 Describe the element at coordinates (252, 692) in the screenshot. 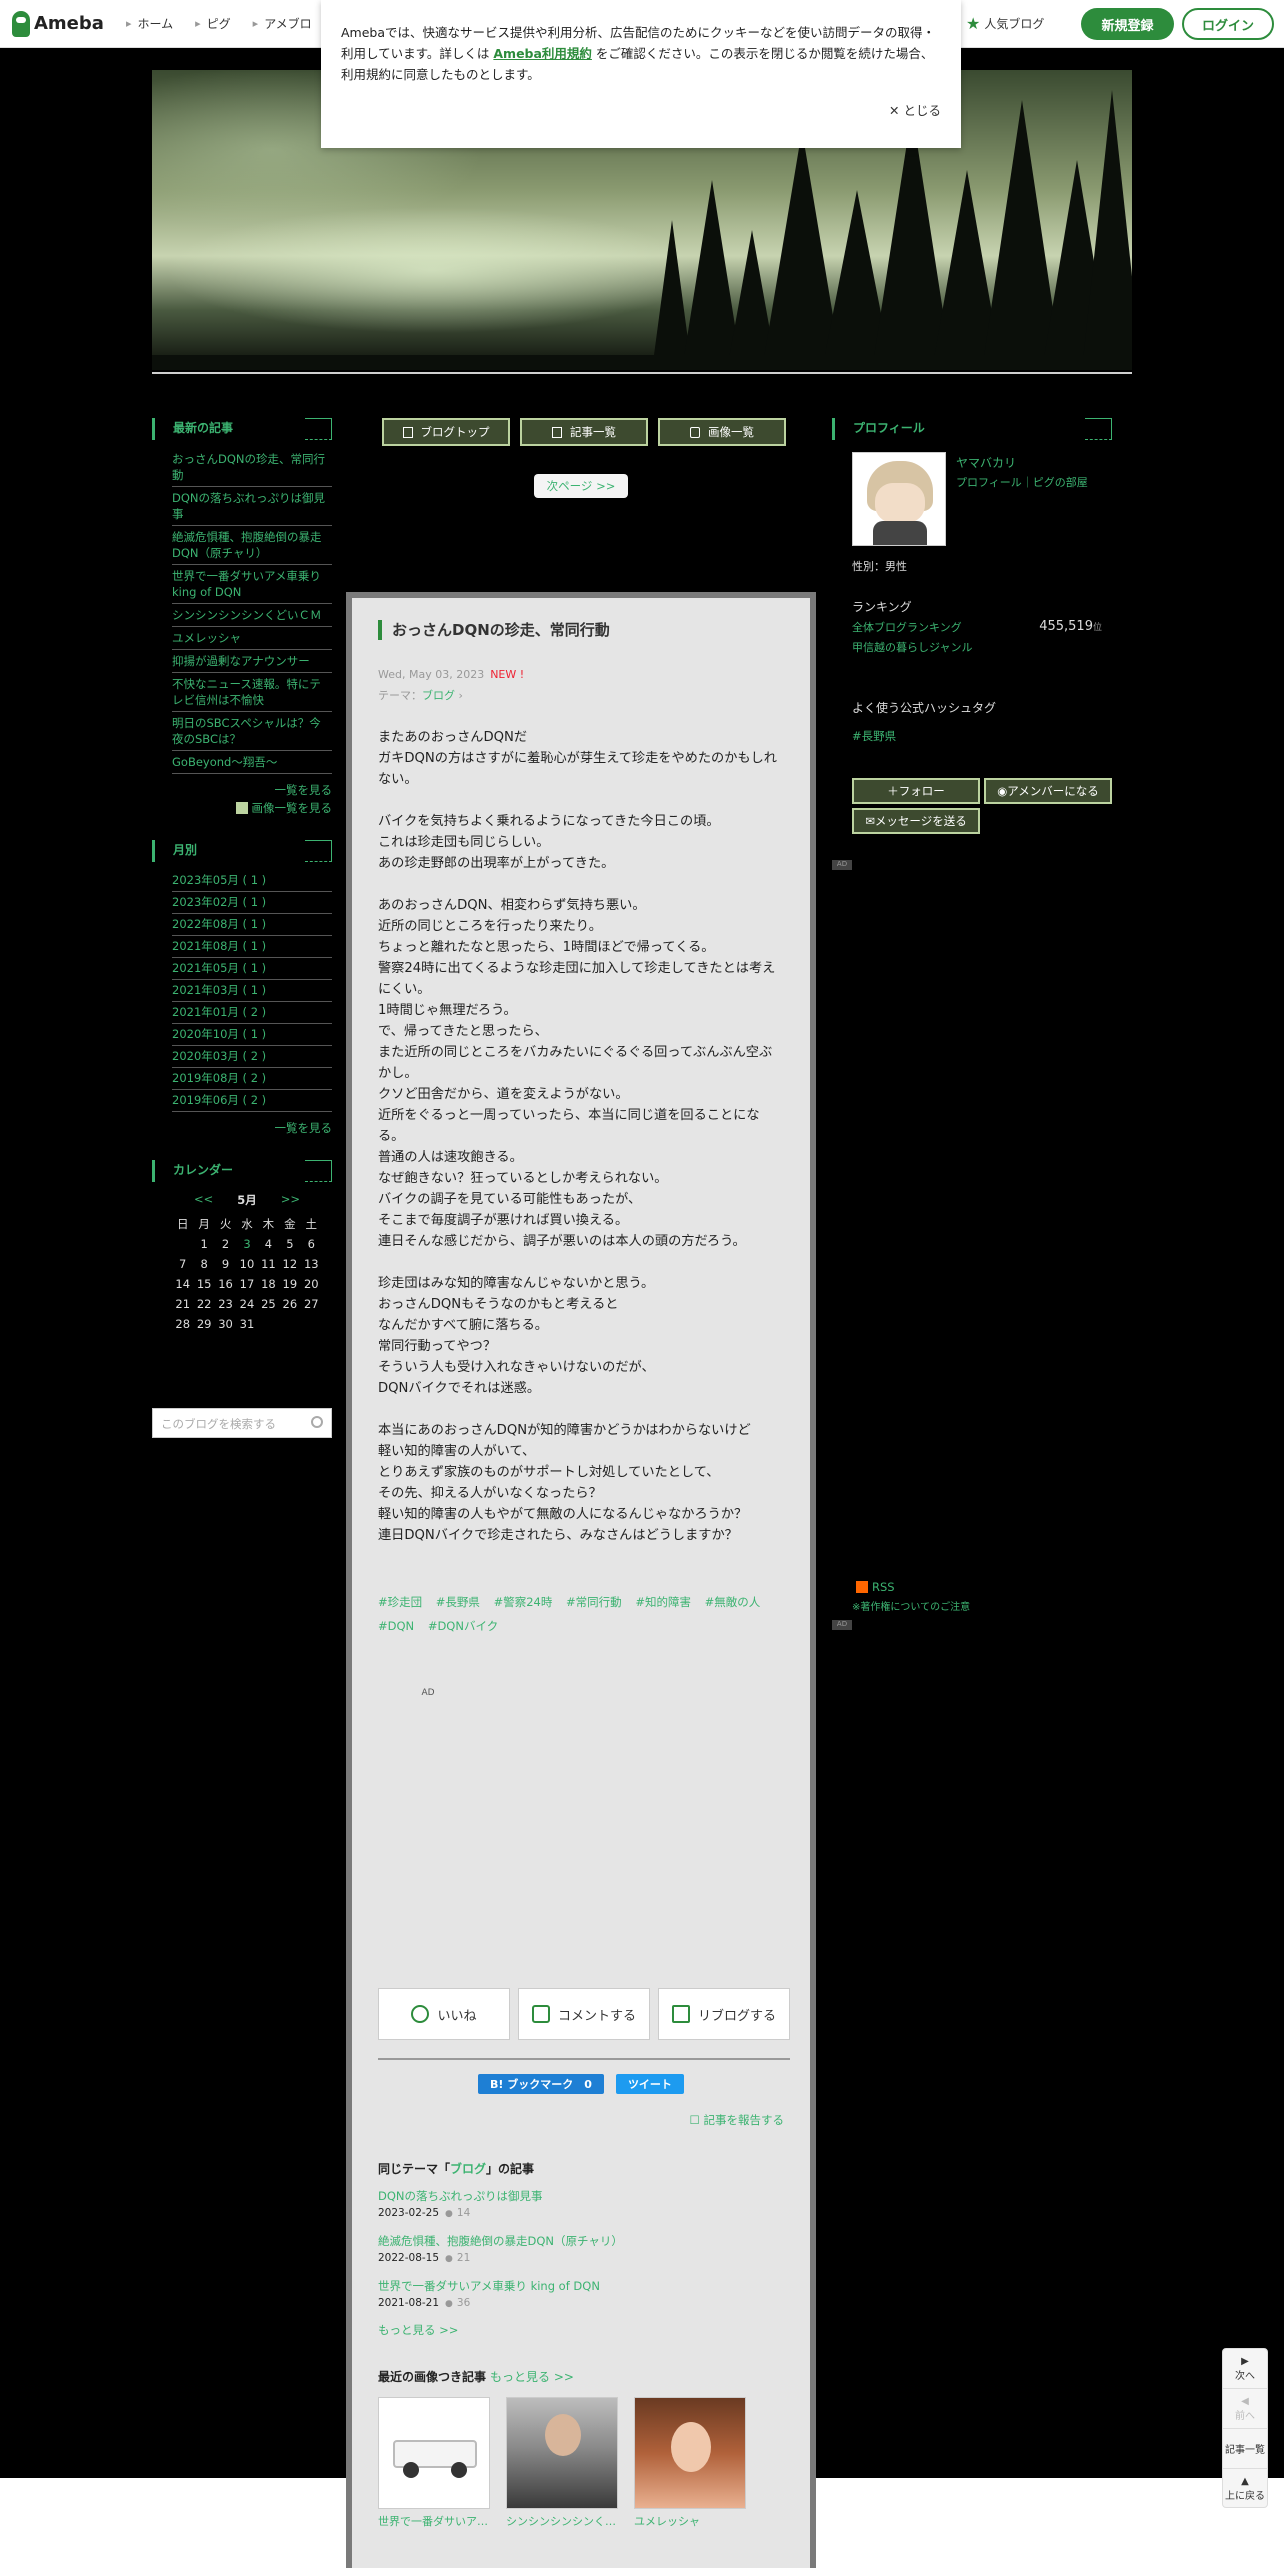

I see `recent-entry-item: 不快なニュース速報。特にテレビ信州は不愉快` at that location.